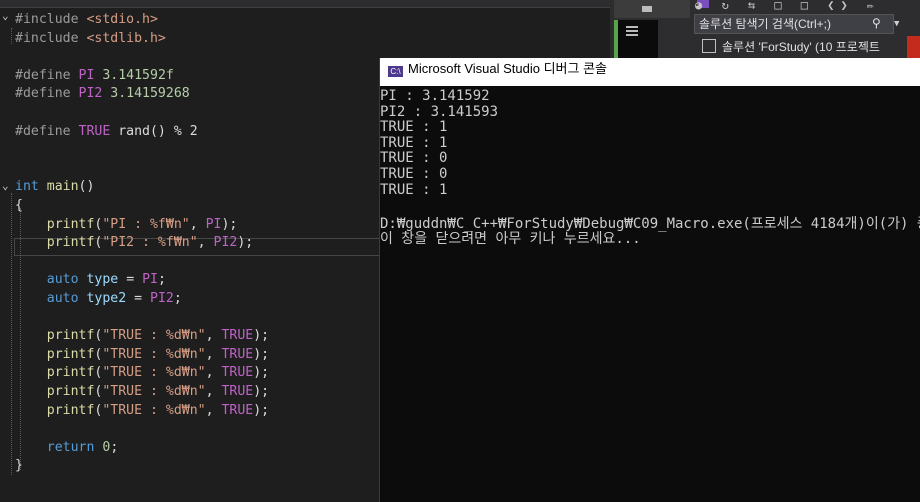 This screenshot has height=502, width=920. I want to click on taskbar-preview-thumbnail, so click(636, 39).